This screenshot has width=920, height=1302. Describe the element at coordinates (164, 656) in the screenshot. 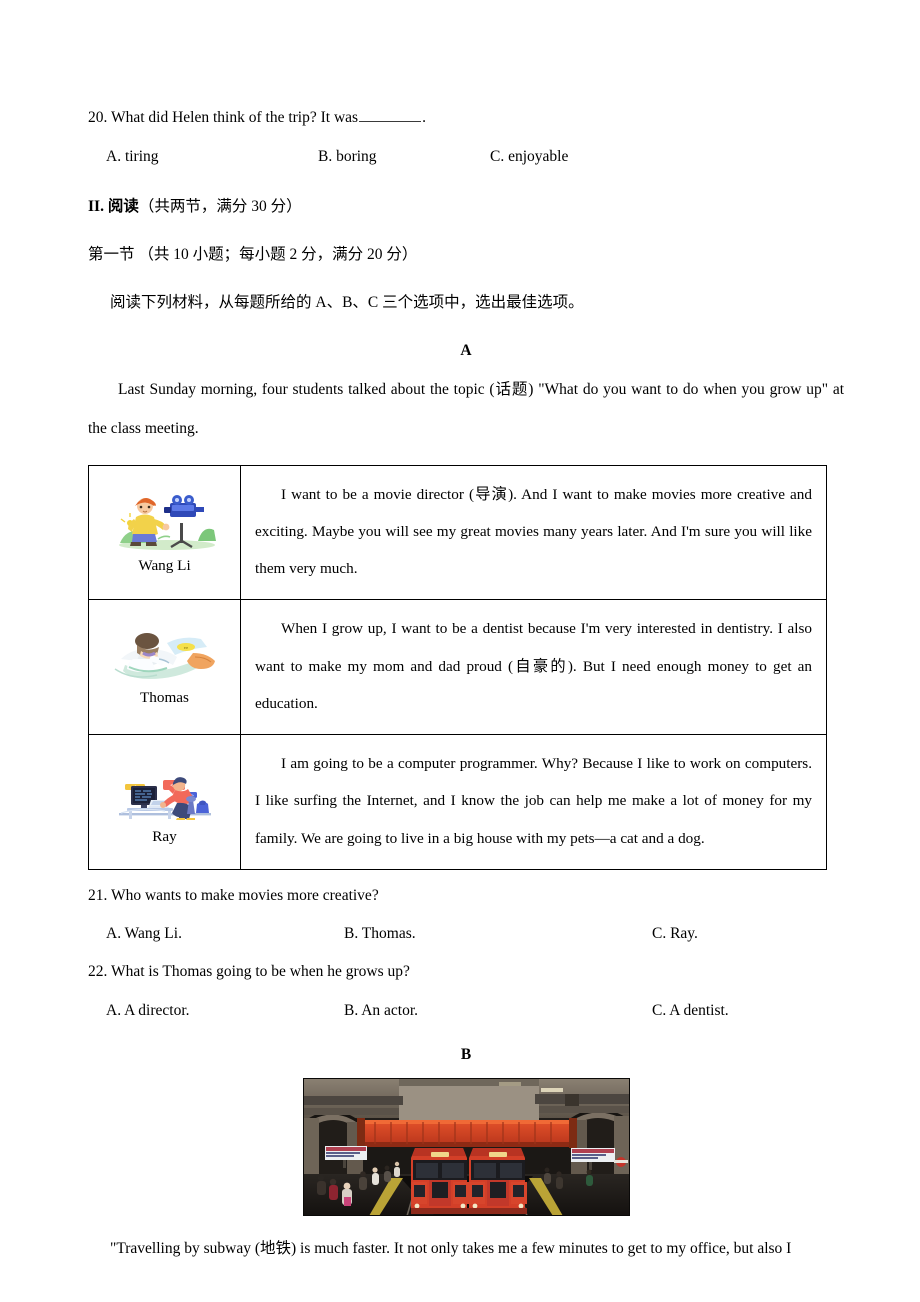

I see `dentist-clipart-icon: ee` at that location.